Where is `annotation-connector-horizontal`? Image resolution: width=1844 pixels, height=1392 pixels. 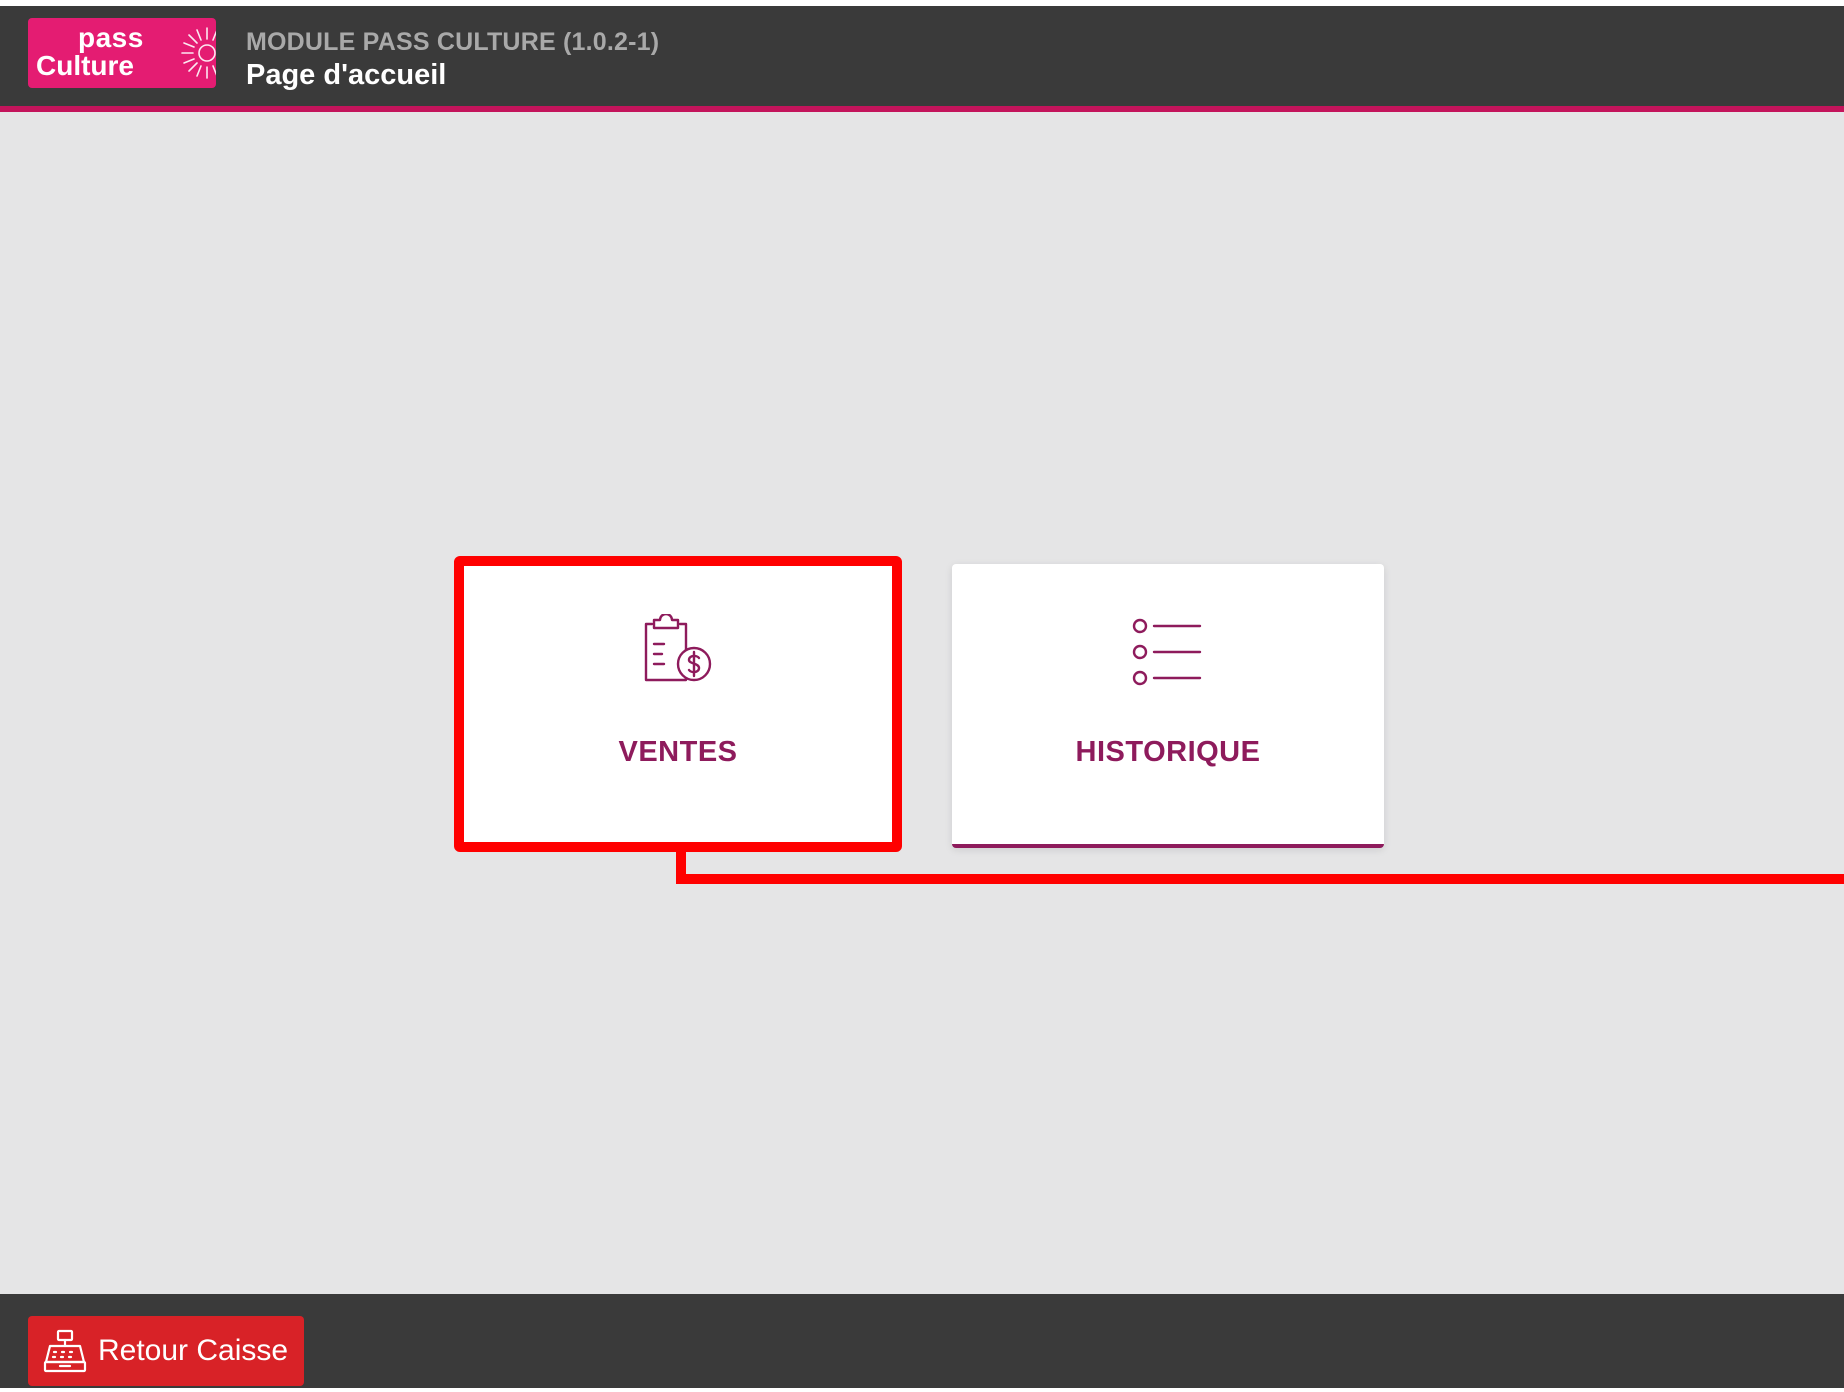 annotation-connector-horizontal is located at coordinates (1260, 879).